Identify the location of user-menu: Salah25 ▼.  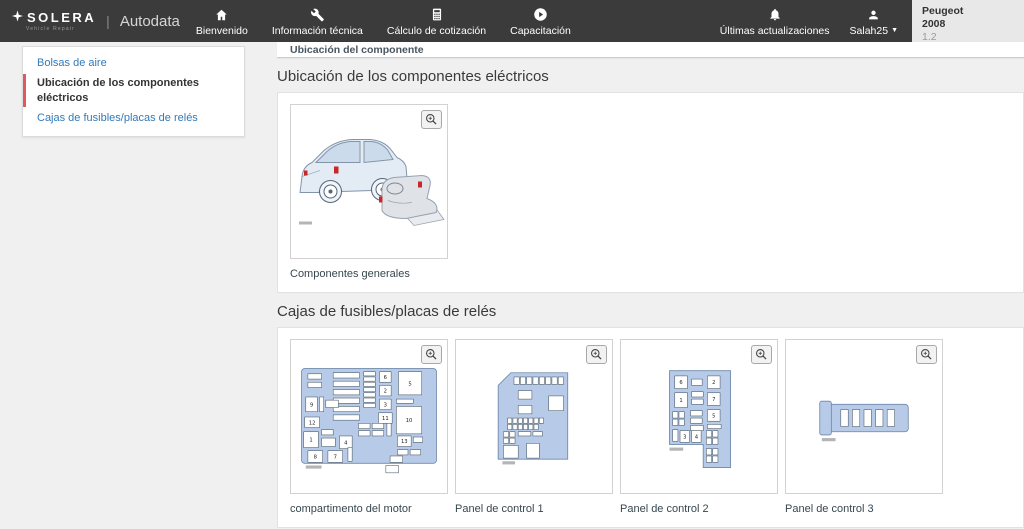
(874, 21).